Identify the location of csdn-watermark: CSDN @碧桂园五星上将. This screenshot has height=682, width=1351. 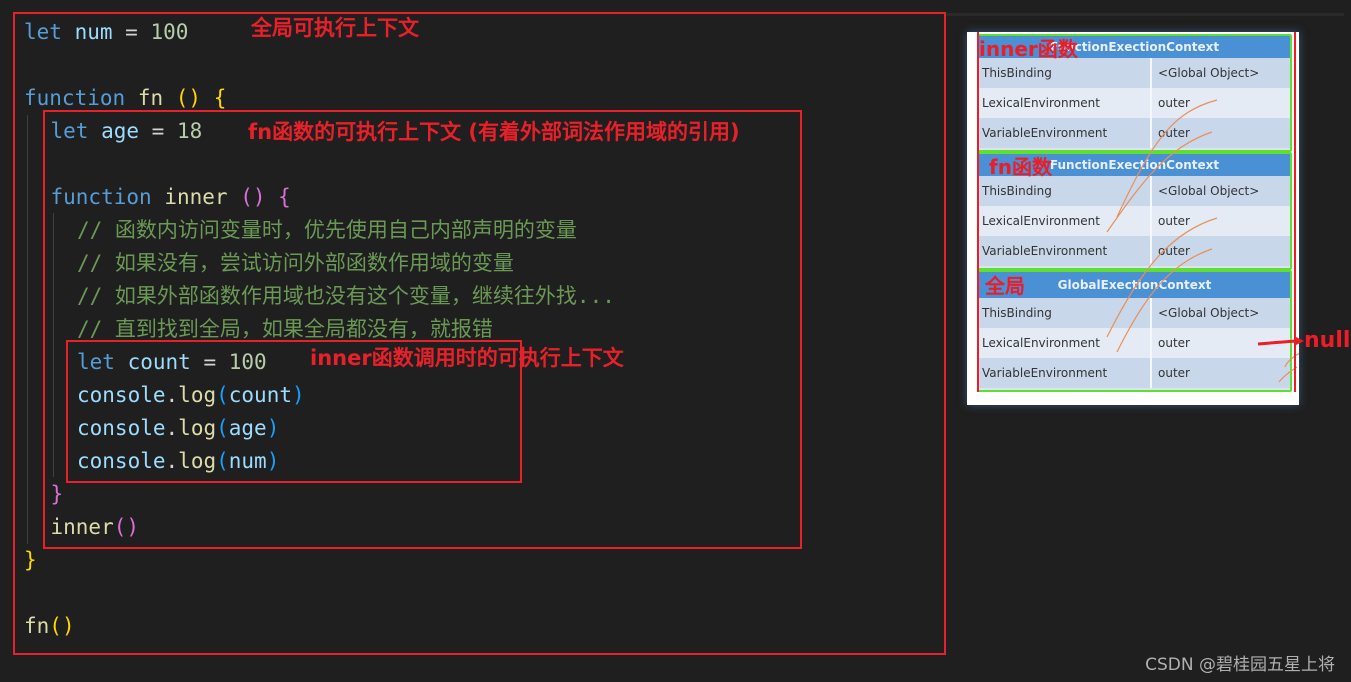
(1240, 665).